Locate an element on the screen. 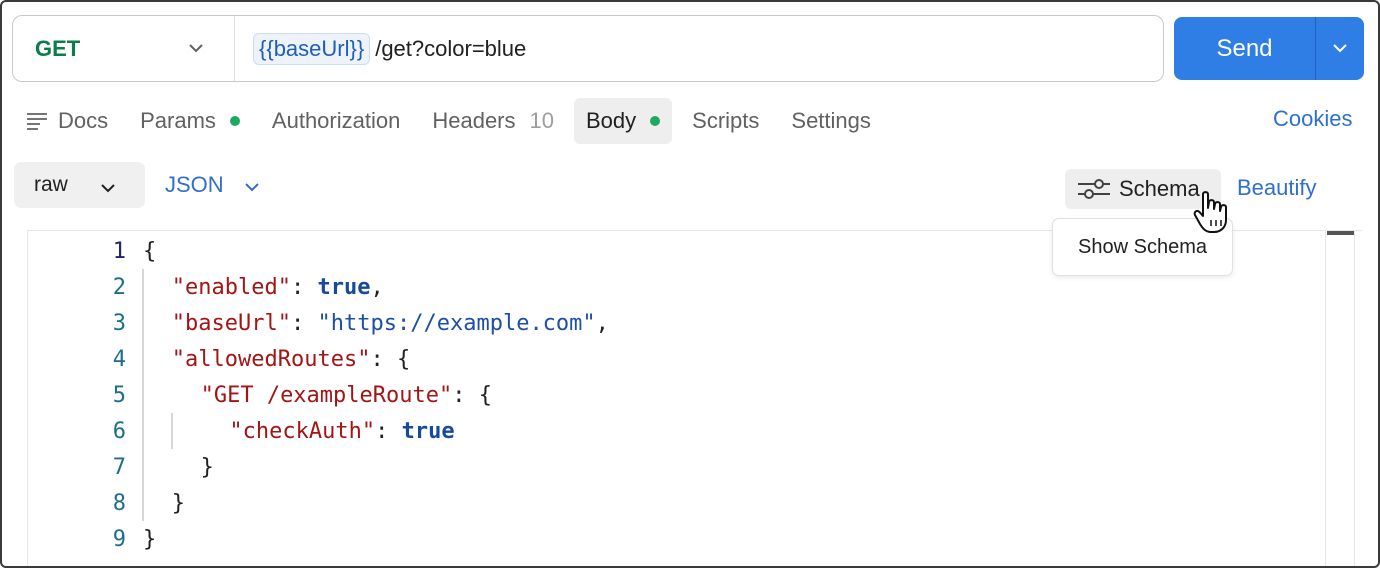  body-mode-label: raw is located at coordinates (51, 184).